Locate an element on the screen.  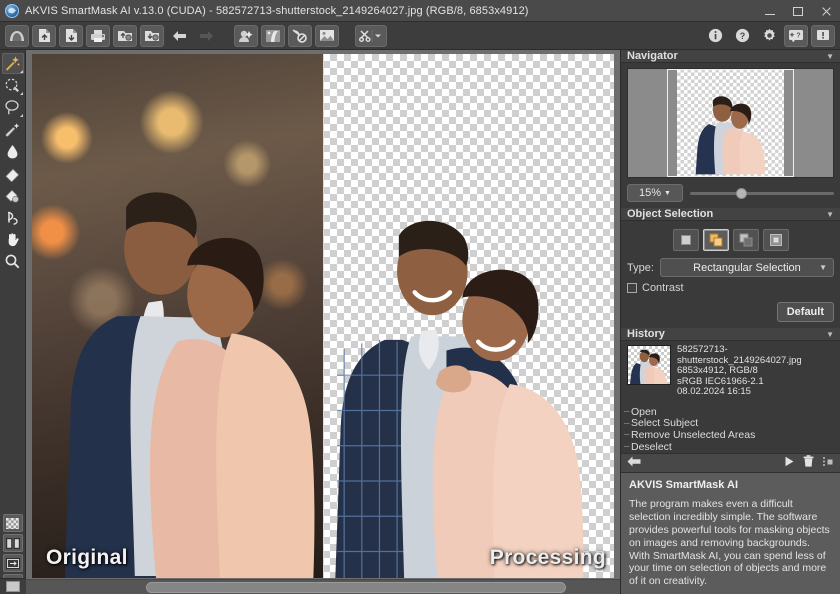
mode-add-to-selection is located at coordinates (715, 240).